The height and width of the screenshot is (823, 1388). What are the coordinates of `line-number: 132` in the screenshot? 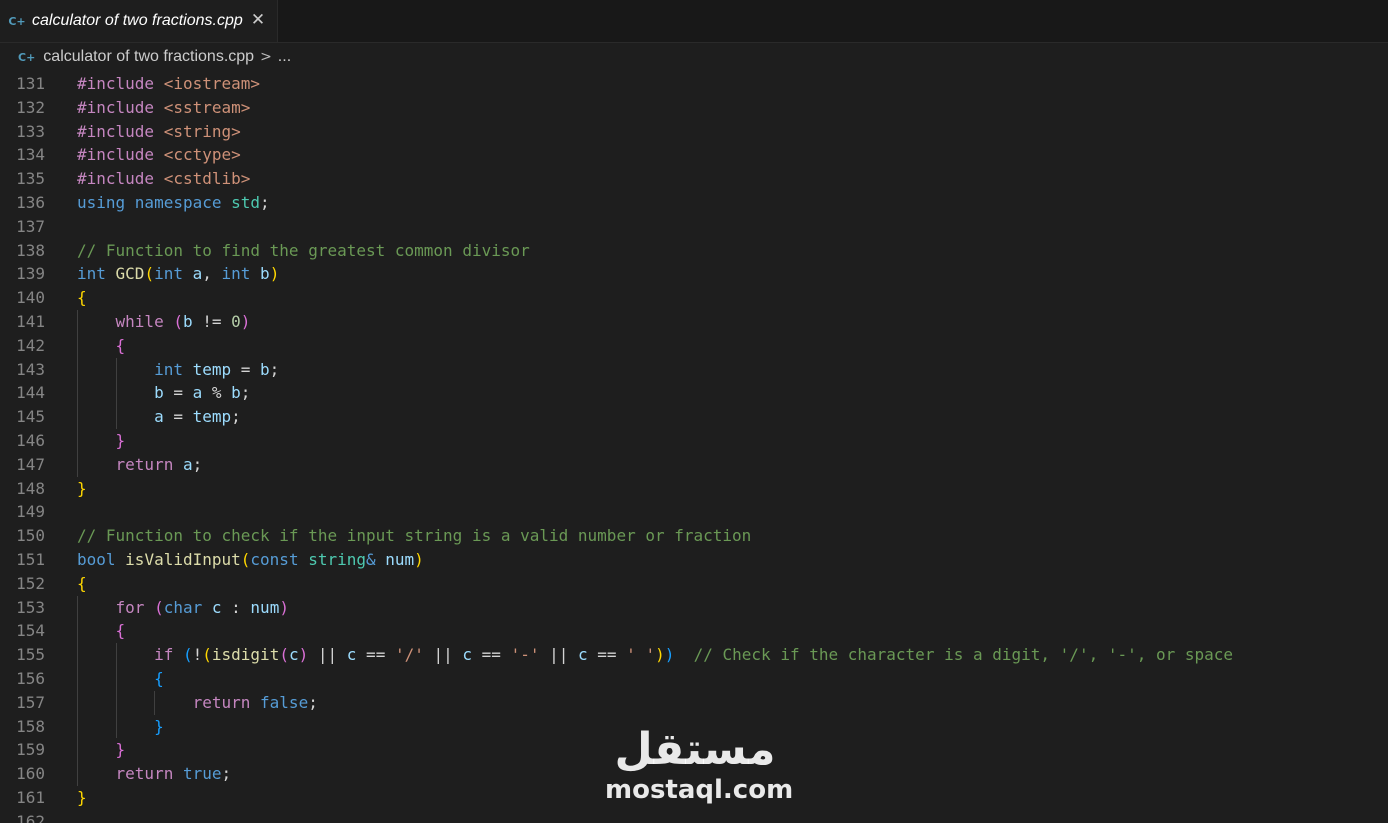 It's located at (30, 107).